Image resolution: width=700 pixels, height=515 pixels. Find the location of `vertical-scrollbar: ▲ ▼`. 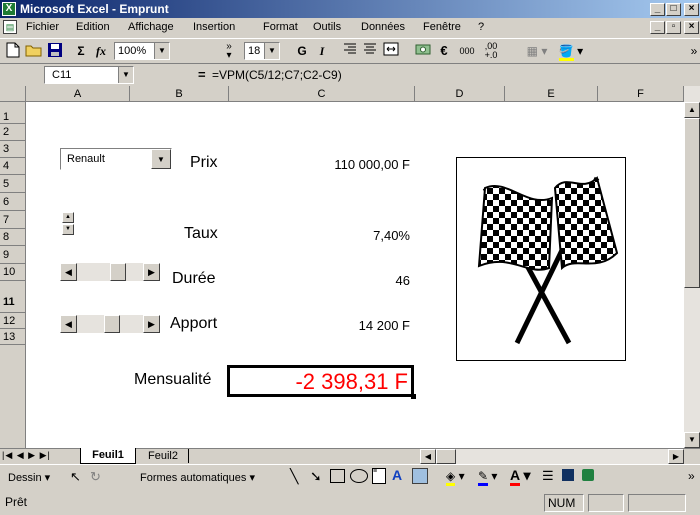

vertical-scrollbar: ▲ ▼ is located at coordinates (692, 267).